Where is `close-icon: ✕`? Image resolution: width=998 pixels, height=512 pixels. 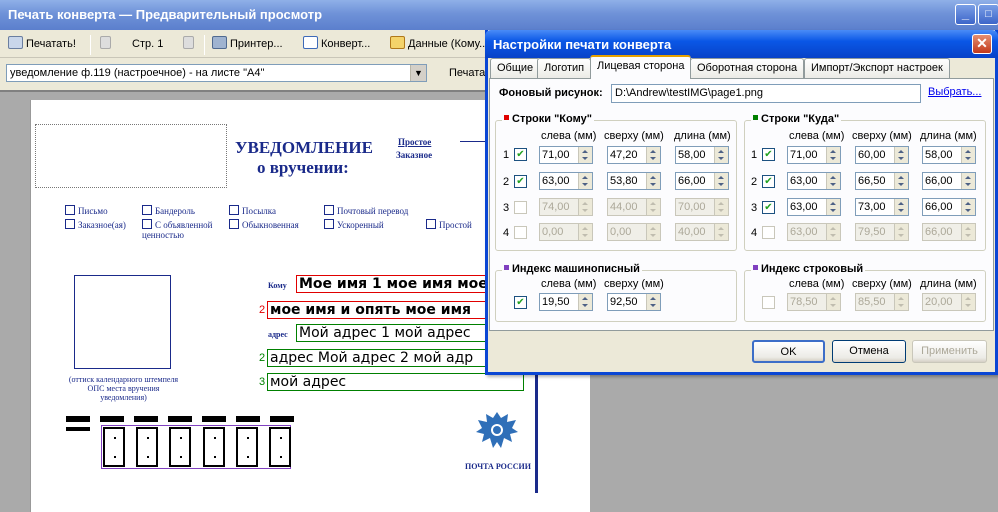
close-icon: ✕ is located at coordinates (982, 44).